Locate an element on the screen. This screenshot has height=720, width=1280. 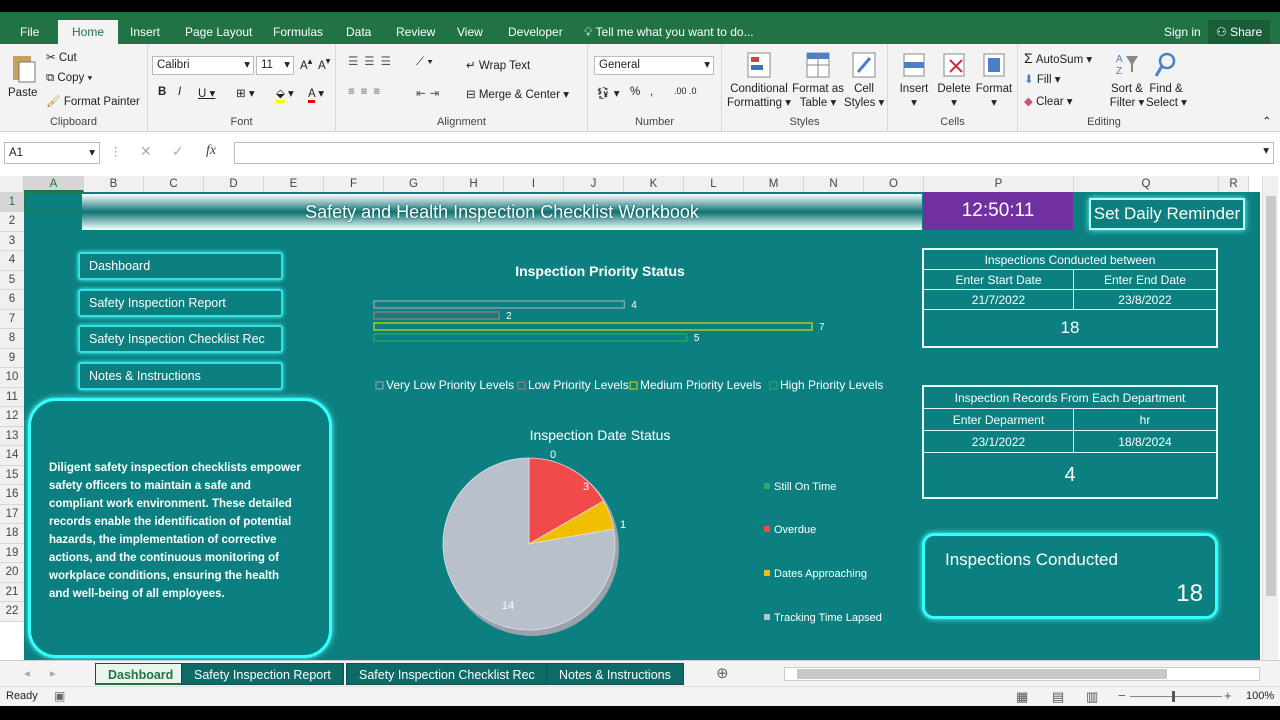
row-header-10: 10 is located at coordinates (12, 378).